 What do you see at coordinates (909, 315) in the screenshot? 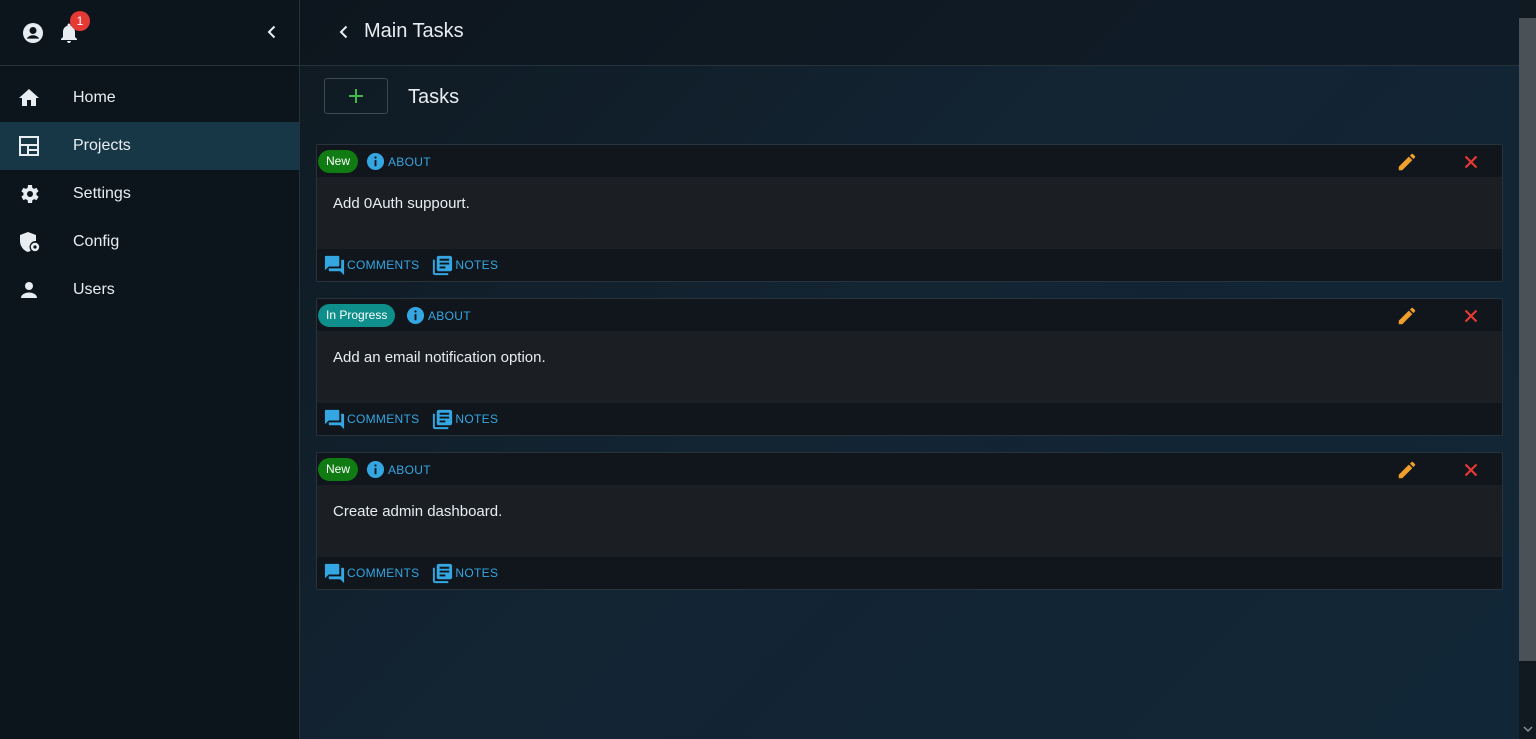
I see `task-card-header: In Progress ABOUT` at bounding box center [909, 315].